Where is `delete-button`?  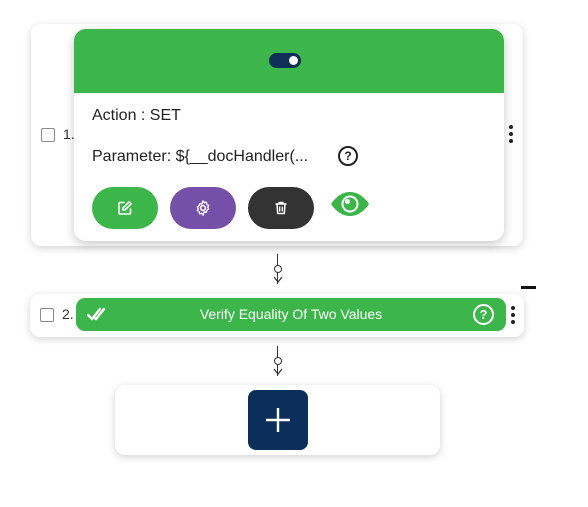 delete-button is located at coordinates (281, 208).